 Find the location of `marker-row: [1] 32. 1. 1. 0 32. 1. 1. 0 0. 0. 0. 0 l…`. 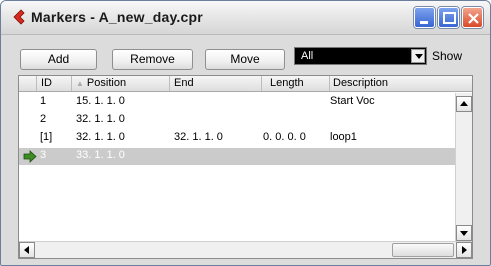

marker-row: [1] 32. 1. 1. 0 32. 1. 1. 0 0. 0. 0. 0 l… is located at coordinates (237, 138).